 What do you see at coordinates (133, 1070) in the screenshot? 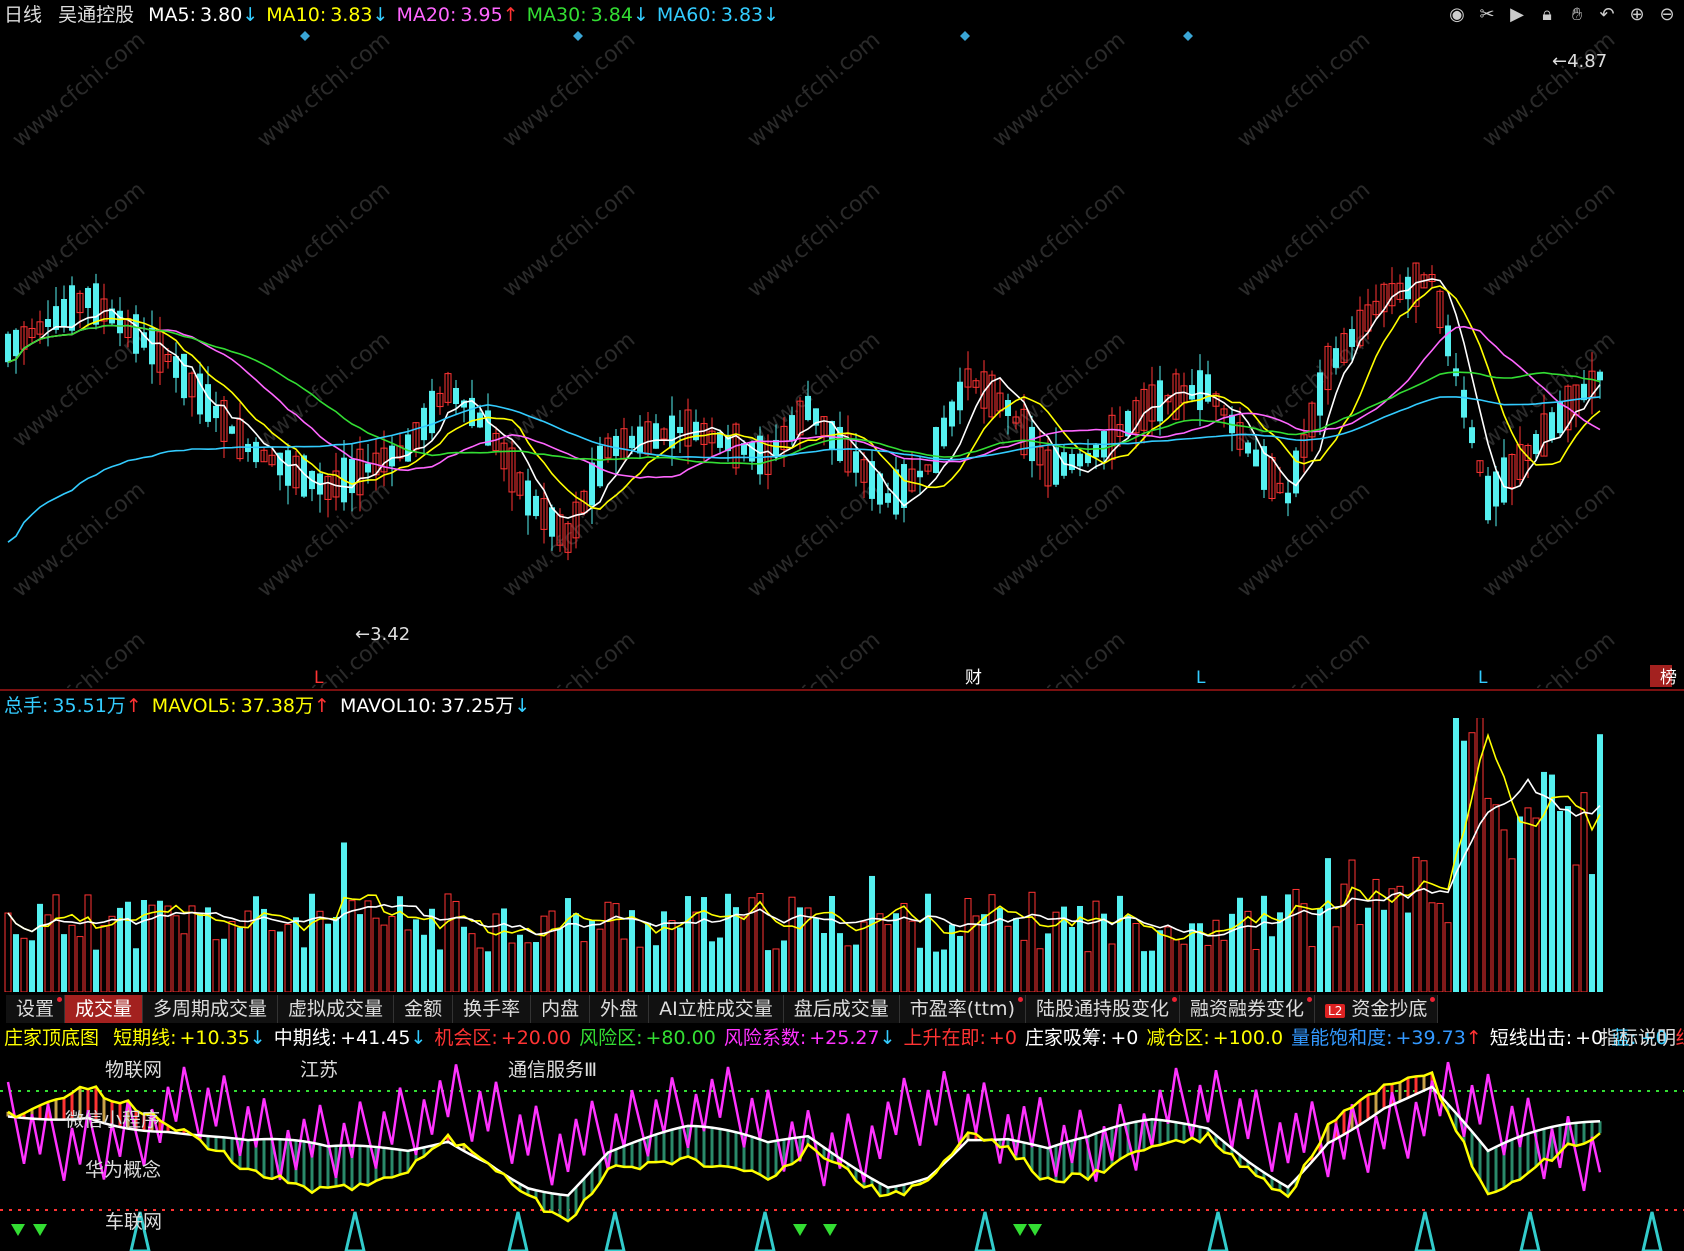
I see `concept-tag: 物联网` at bounding box center [133, 1070].